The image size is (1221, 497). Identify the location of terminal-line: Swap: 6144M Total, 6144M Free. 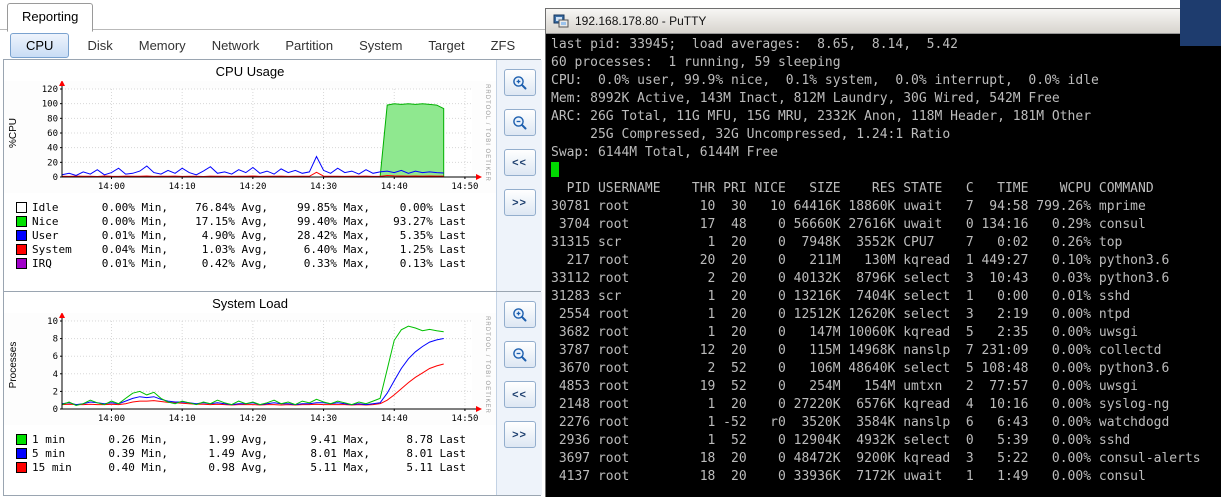
(664, 152).